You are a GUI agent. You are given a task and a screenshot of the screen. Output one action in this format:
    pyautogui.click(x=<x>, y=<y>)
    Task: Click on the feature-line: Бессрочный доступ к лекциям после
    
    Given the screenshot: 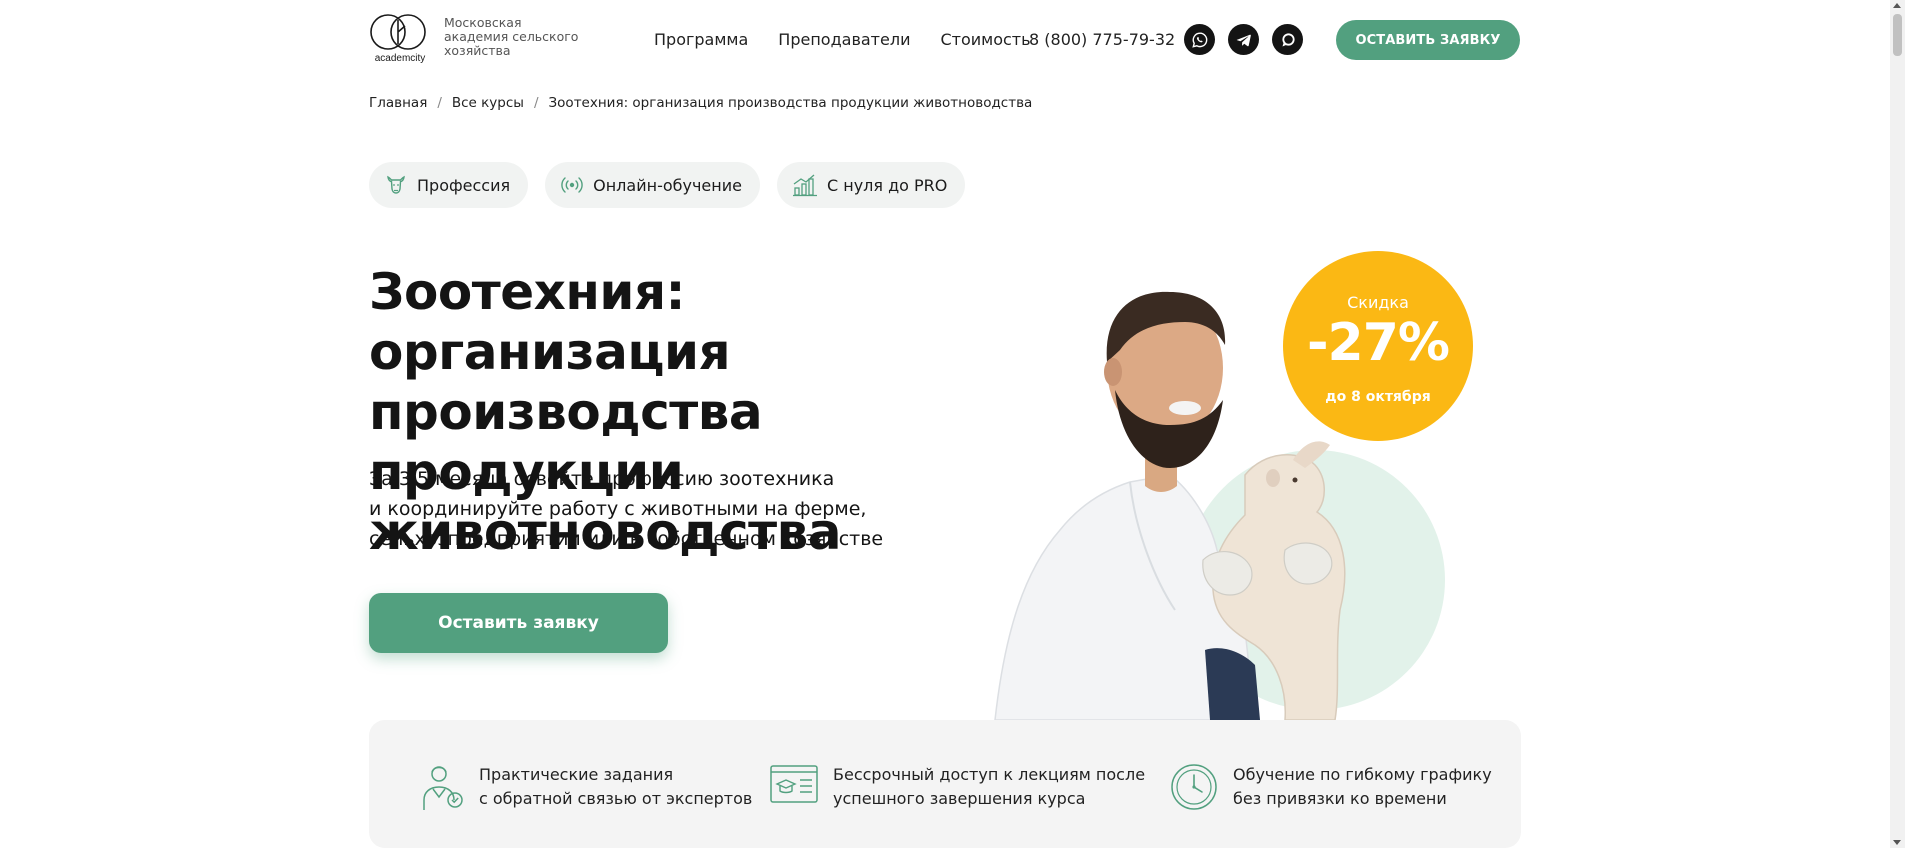 What is the action you would take?
    pyautogui.click(x=989, y=774)
    